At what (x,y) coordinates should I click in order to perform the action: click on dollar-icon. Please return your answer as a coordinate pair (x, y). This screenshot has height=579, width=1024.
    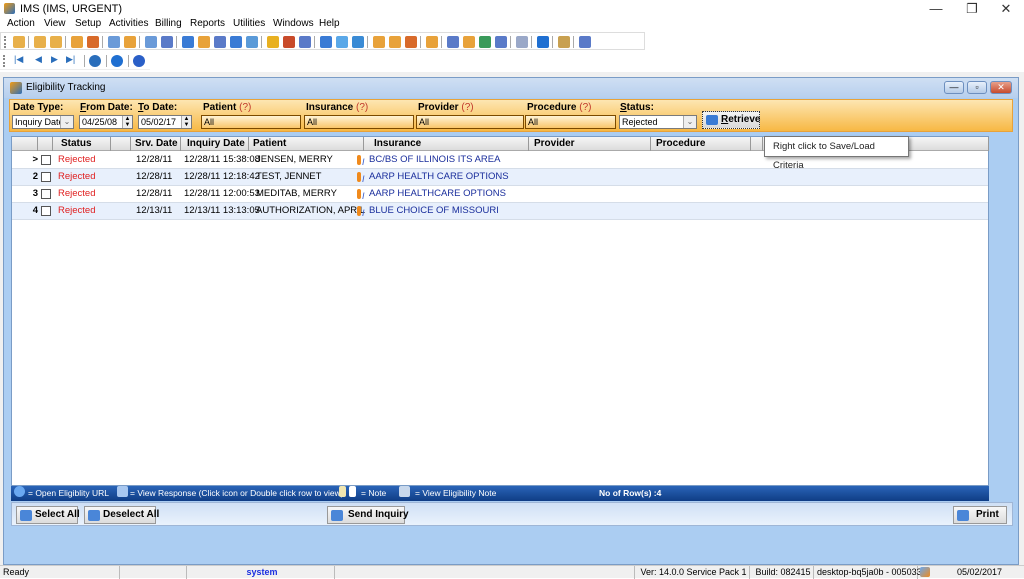
    Looking at the image, I should click on (188, 42).